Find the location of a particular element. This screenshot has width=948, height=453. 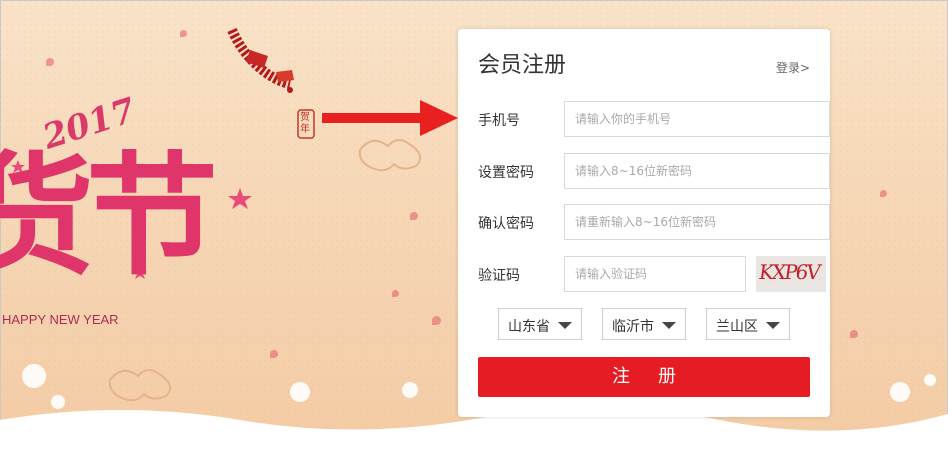

banner-seal-text: 贺年 is located at coordinates (305, 123).